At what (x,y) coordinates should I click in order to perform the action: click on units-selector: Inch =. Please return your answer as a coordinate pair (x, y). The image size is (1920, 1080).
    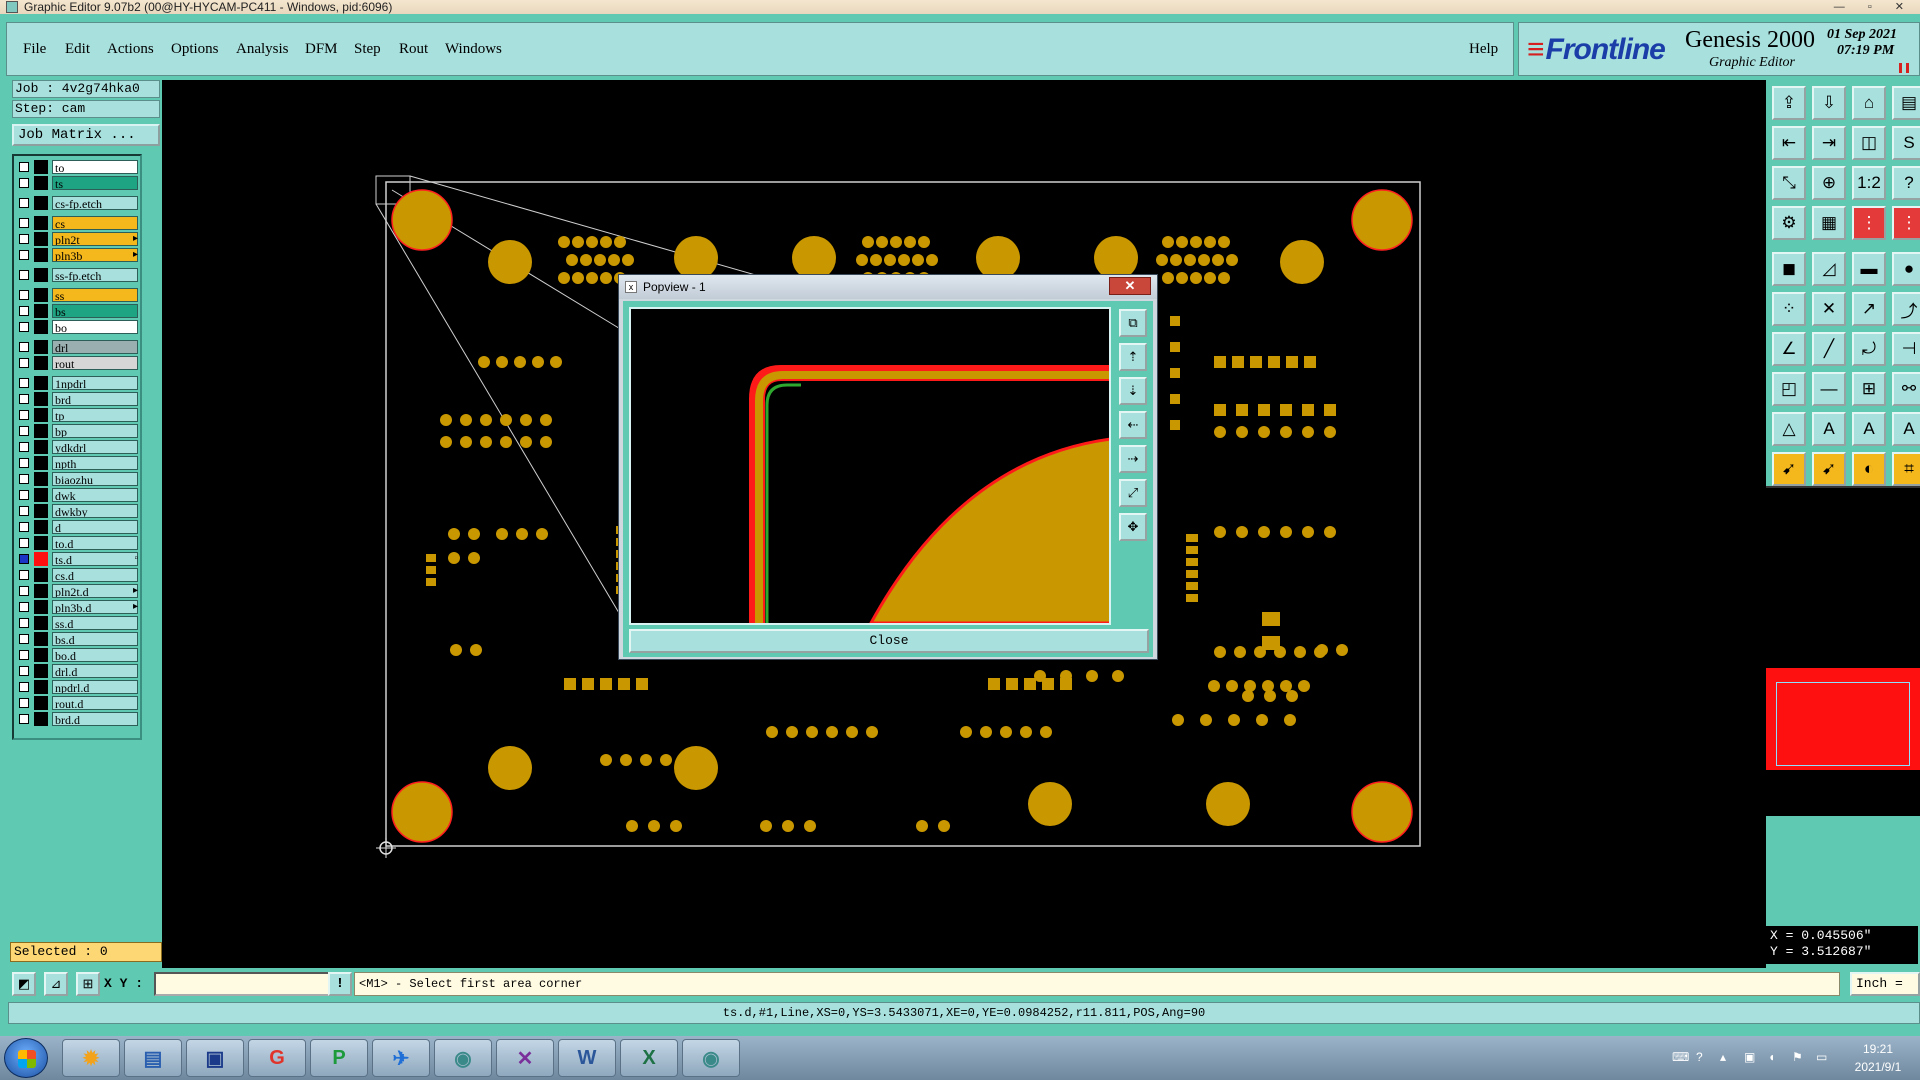
    Looking at the image, I should click on (1885, 984).